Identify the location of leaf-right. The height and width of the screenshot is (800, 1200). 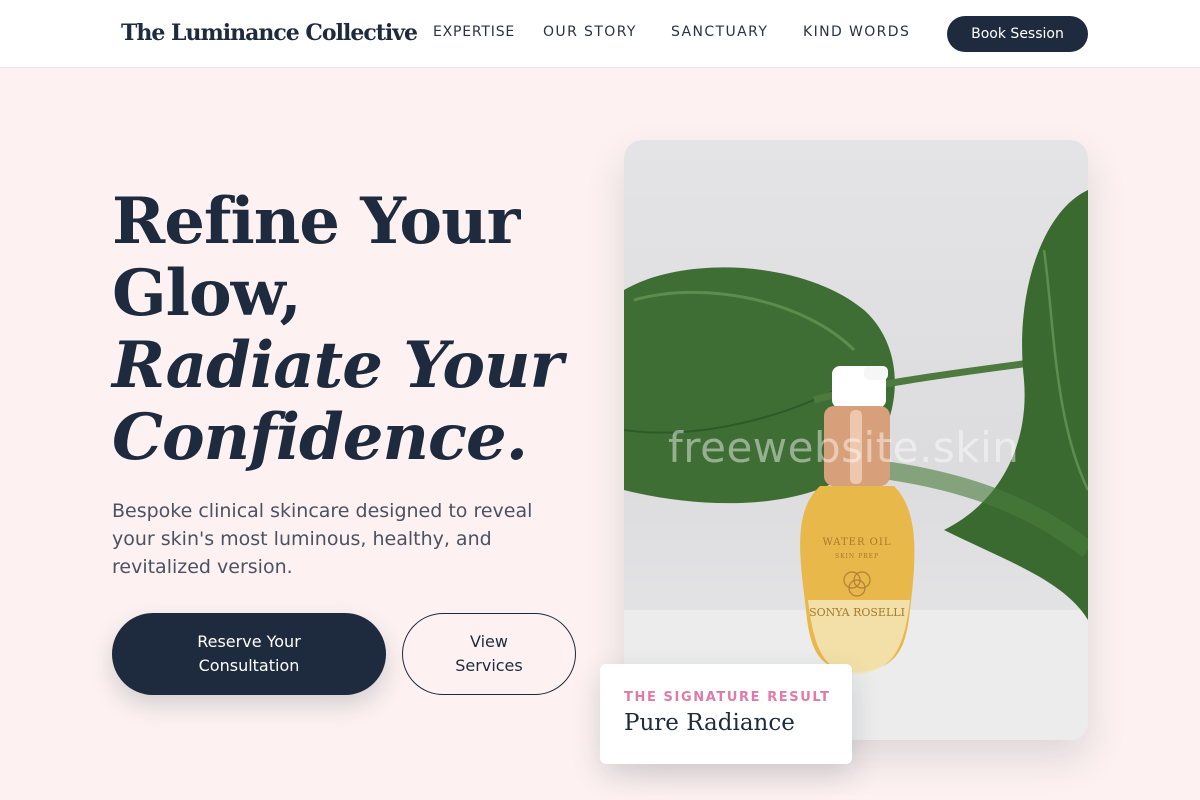
(1016, 405).